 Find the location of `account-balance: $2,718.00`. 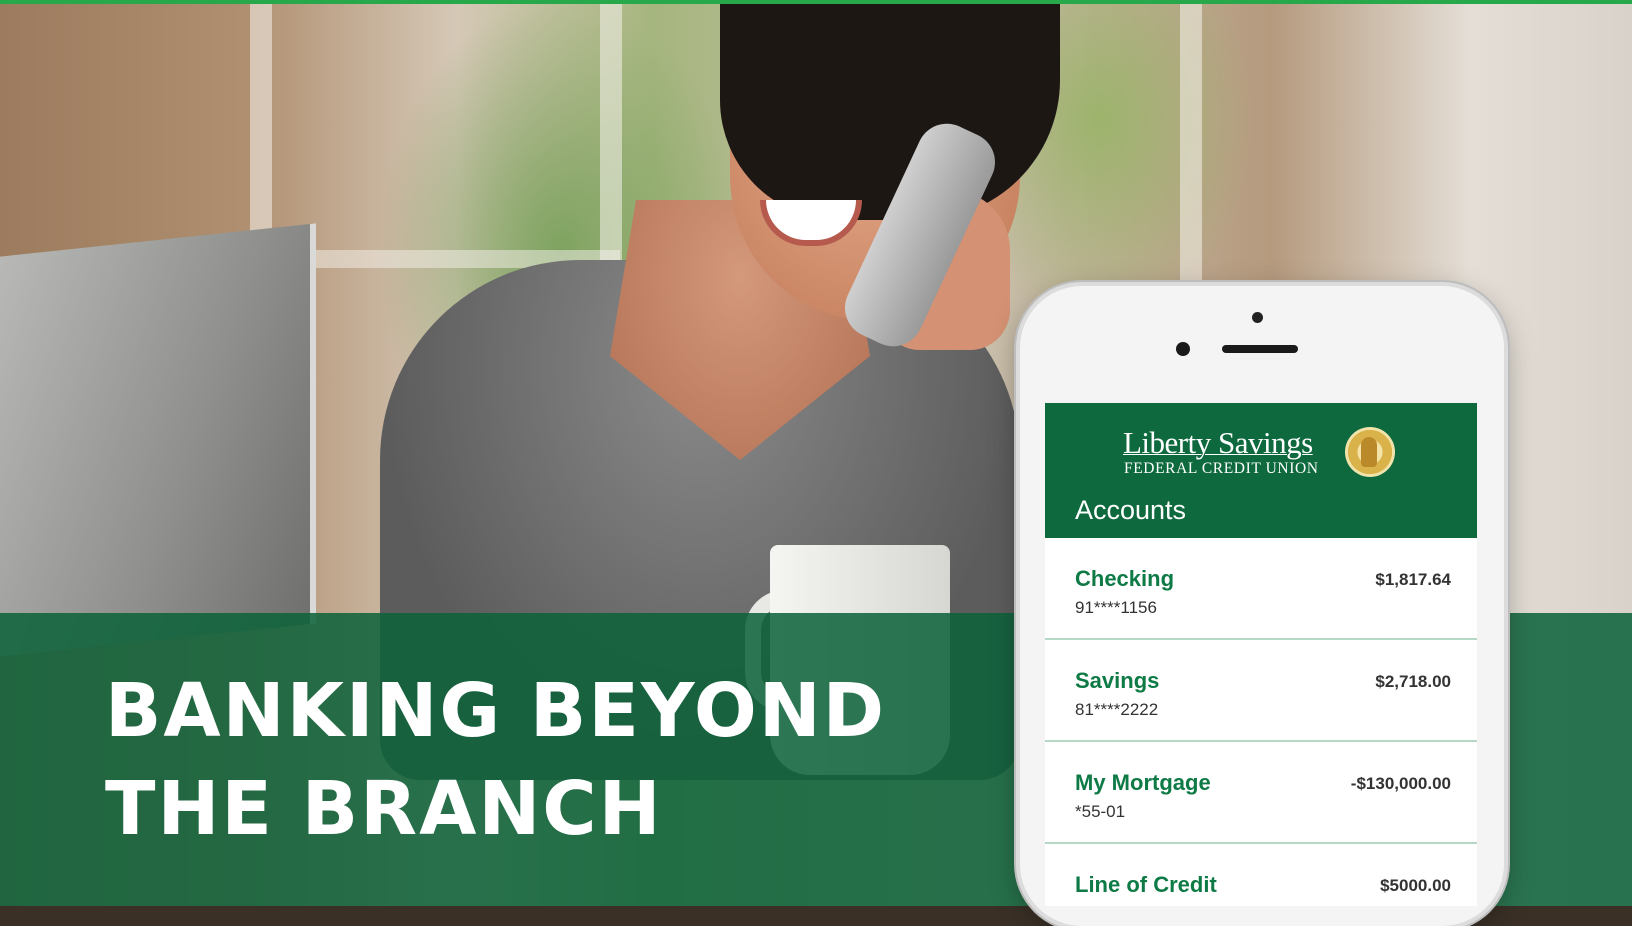

account-balance: $2,718.00 is located at coordinates (1413, 681).